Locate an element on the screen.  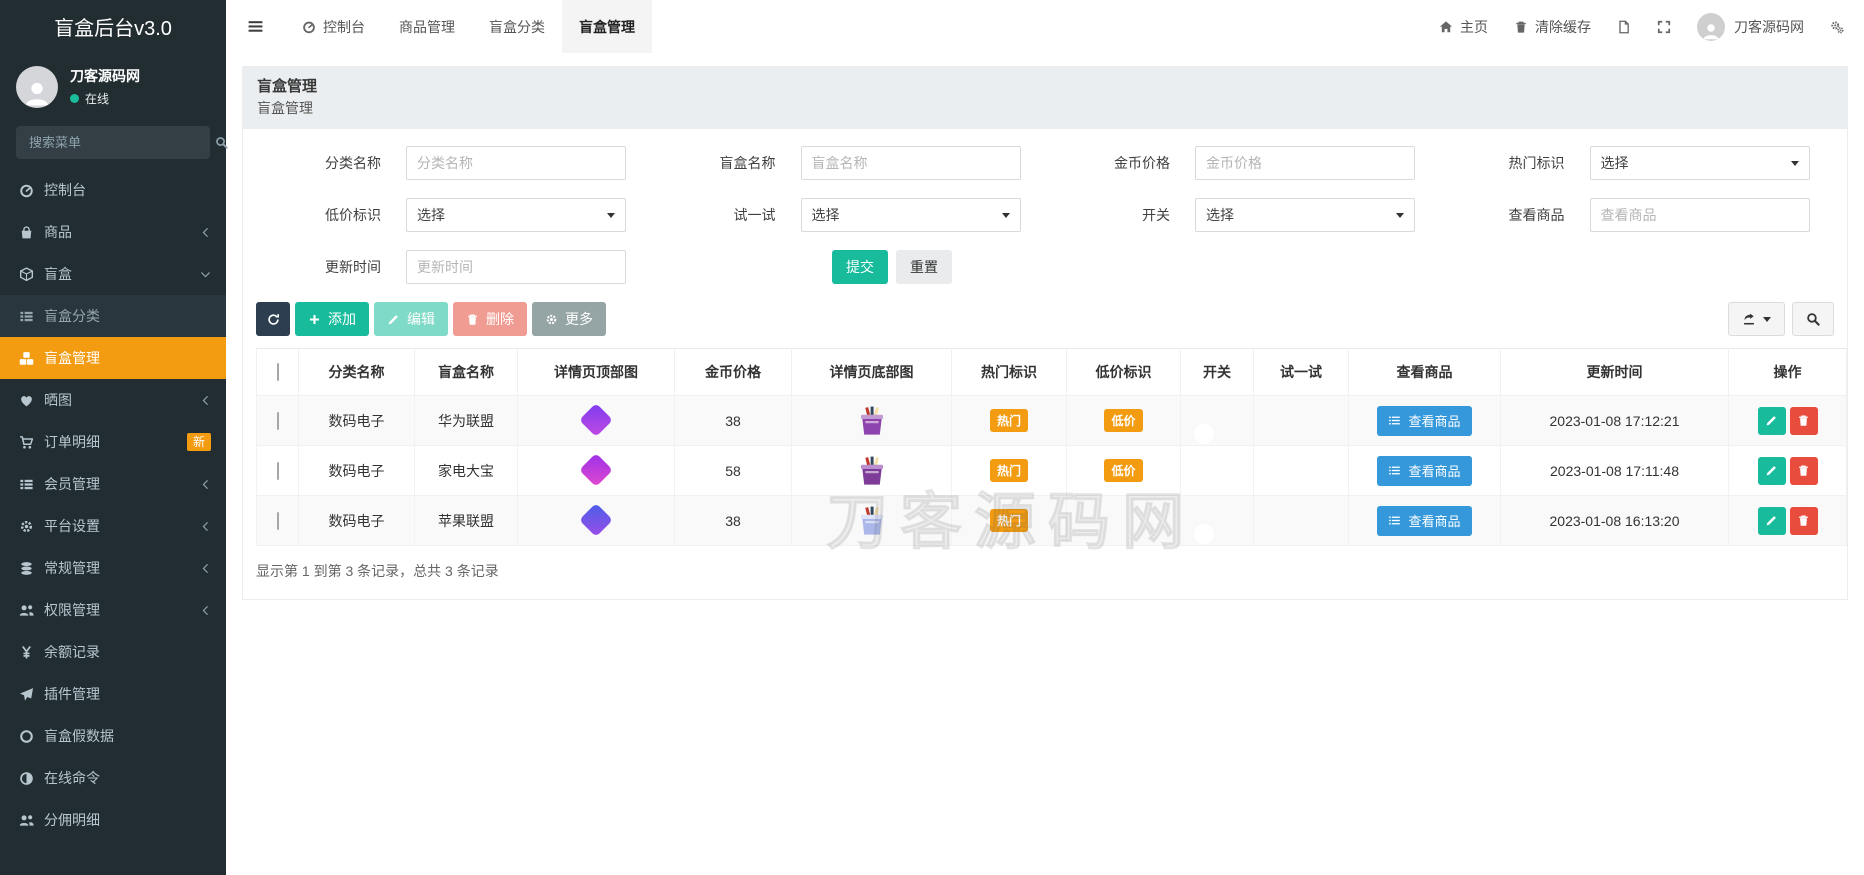
clear-cache-link: 清除缓存 is located at coordinates (1552, 27).